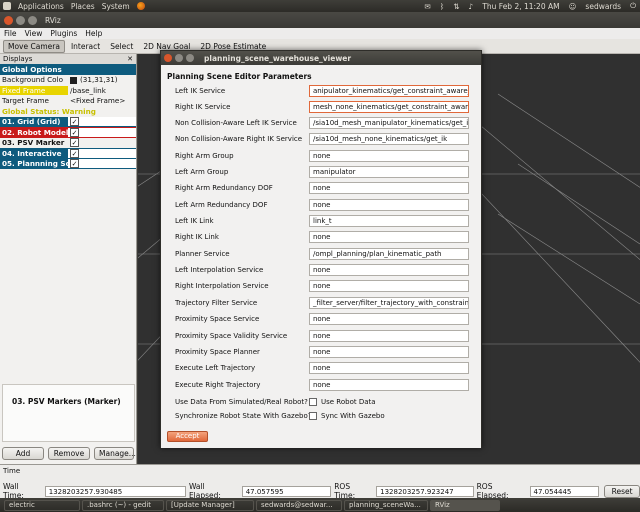 The height and width of the screenshot is (512, 640). Describe the element at coordinates (389, 138) in the screenshot. I see `param-field: /sia10d_mesh_none_kinematics/get_ik` at that location.